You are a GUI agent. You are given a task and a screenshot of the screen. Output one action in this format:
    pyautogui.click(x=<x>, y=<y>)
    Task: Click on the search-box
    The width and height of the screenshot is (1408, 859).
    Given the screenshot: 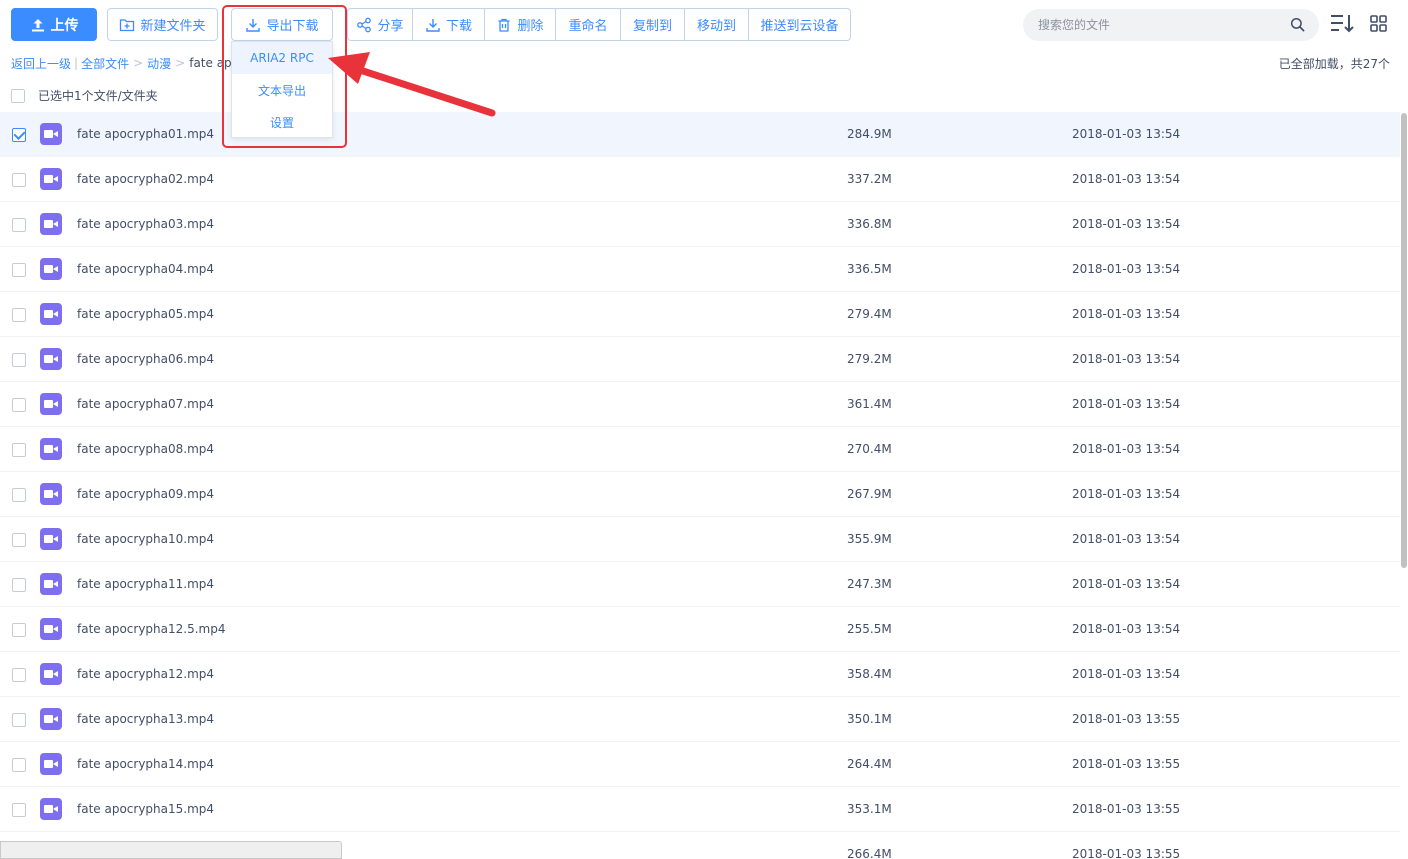 What is the action you would take?
    pyautogui.click(x=1171, y=25)
    